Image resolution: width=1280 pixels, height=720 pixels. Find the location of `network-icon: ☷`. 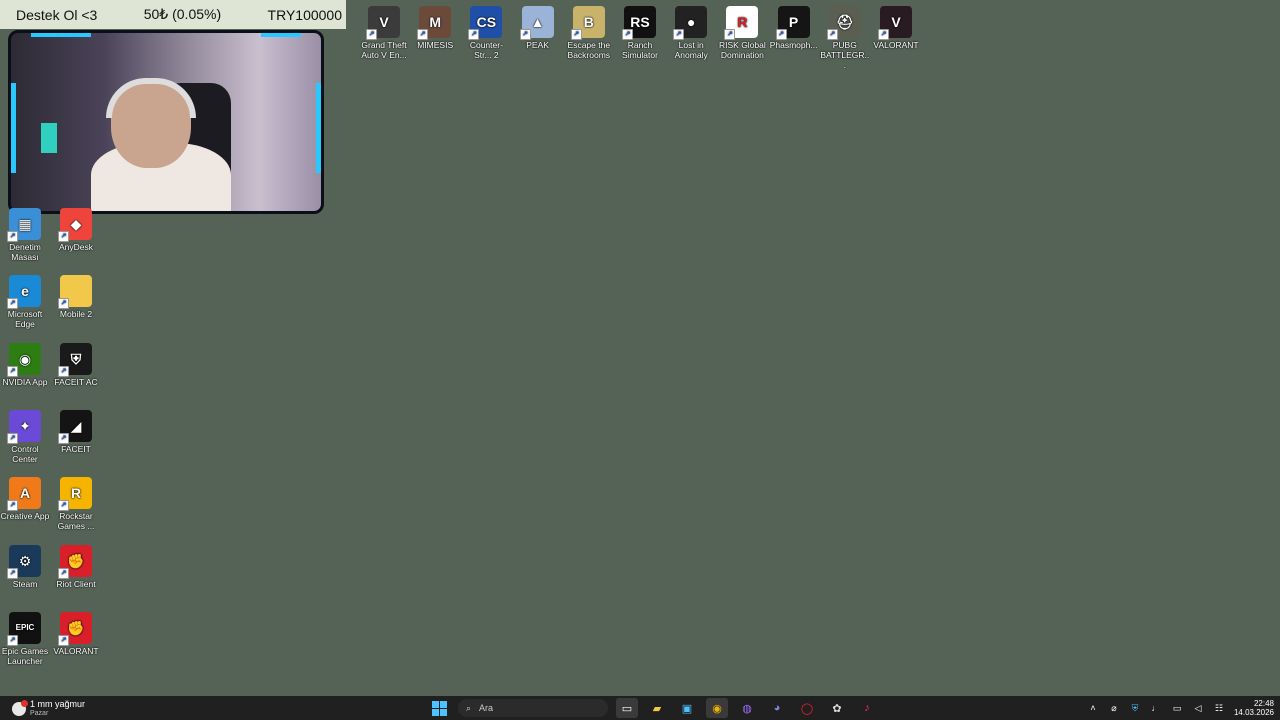

network-icon: ☷ is located at coordinates (1219, 708).